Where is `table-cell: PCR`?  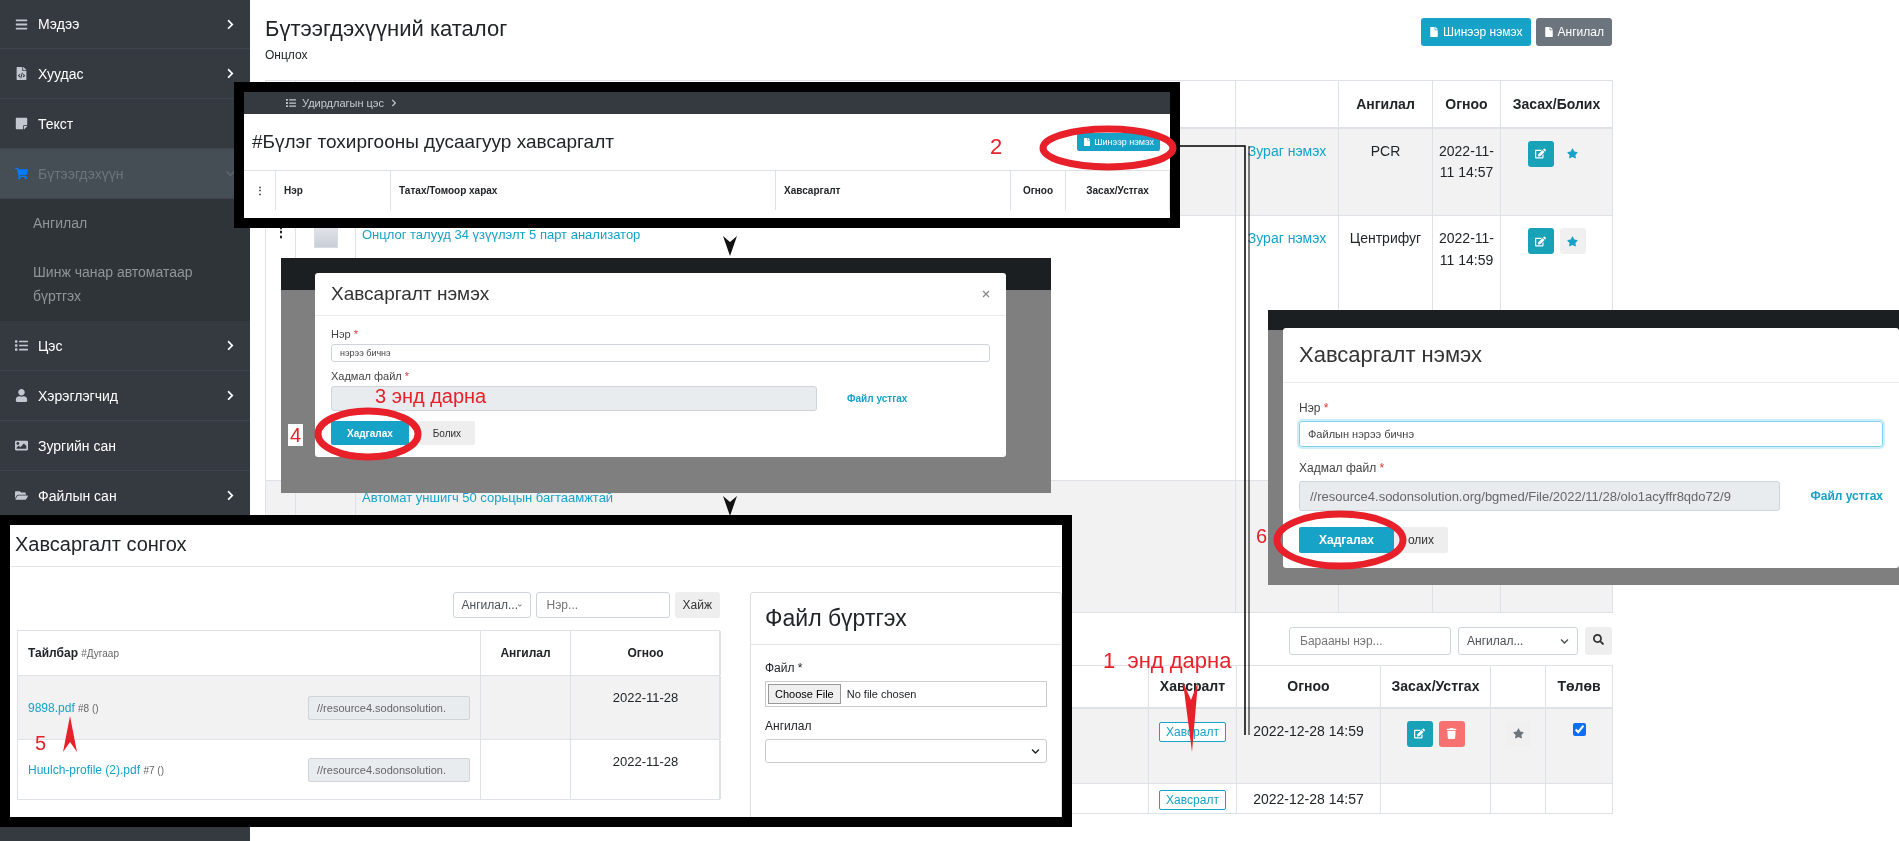 table-cell: PCR is located at coordinates (1385, 150).